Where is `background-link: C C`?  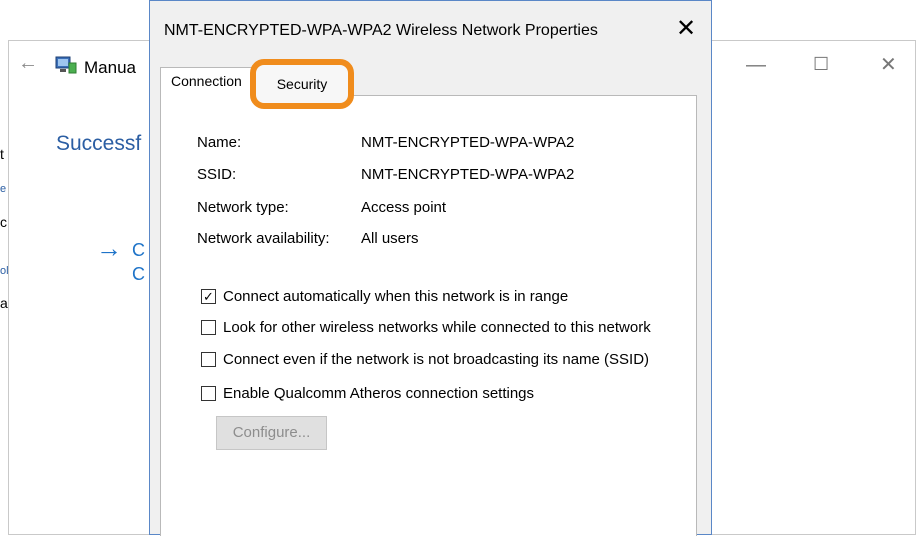
background-link: C C is located at coordinates (138, 262).